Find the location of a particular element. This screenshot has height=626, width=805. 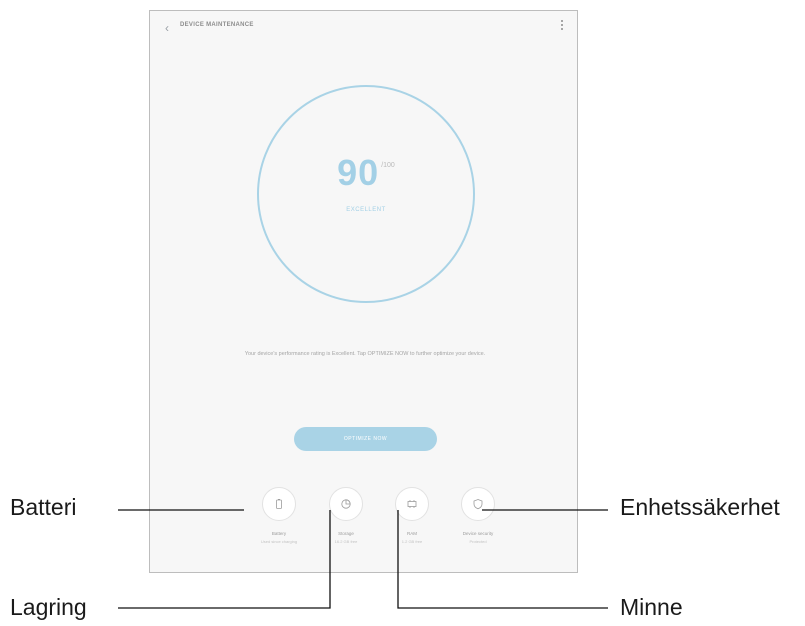

callout-minne: Minne is located at coordinates (651, 607).